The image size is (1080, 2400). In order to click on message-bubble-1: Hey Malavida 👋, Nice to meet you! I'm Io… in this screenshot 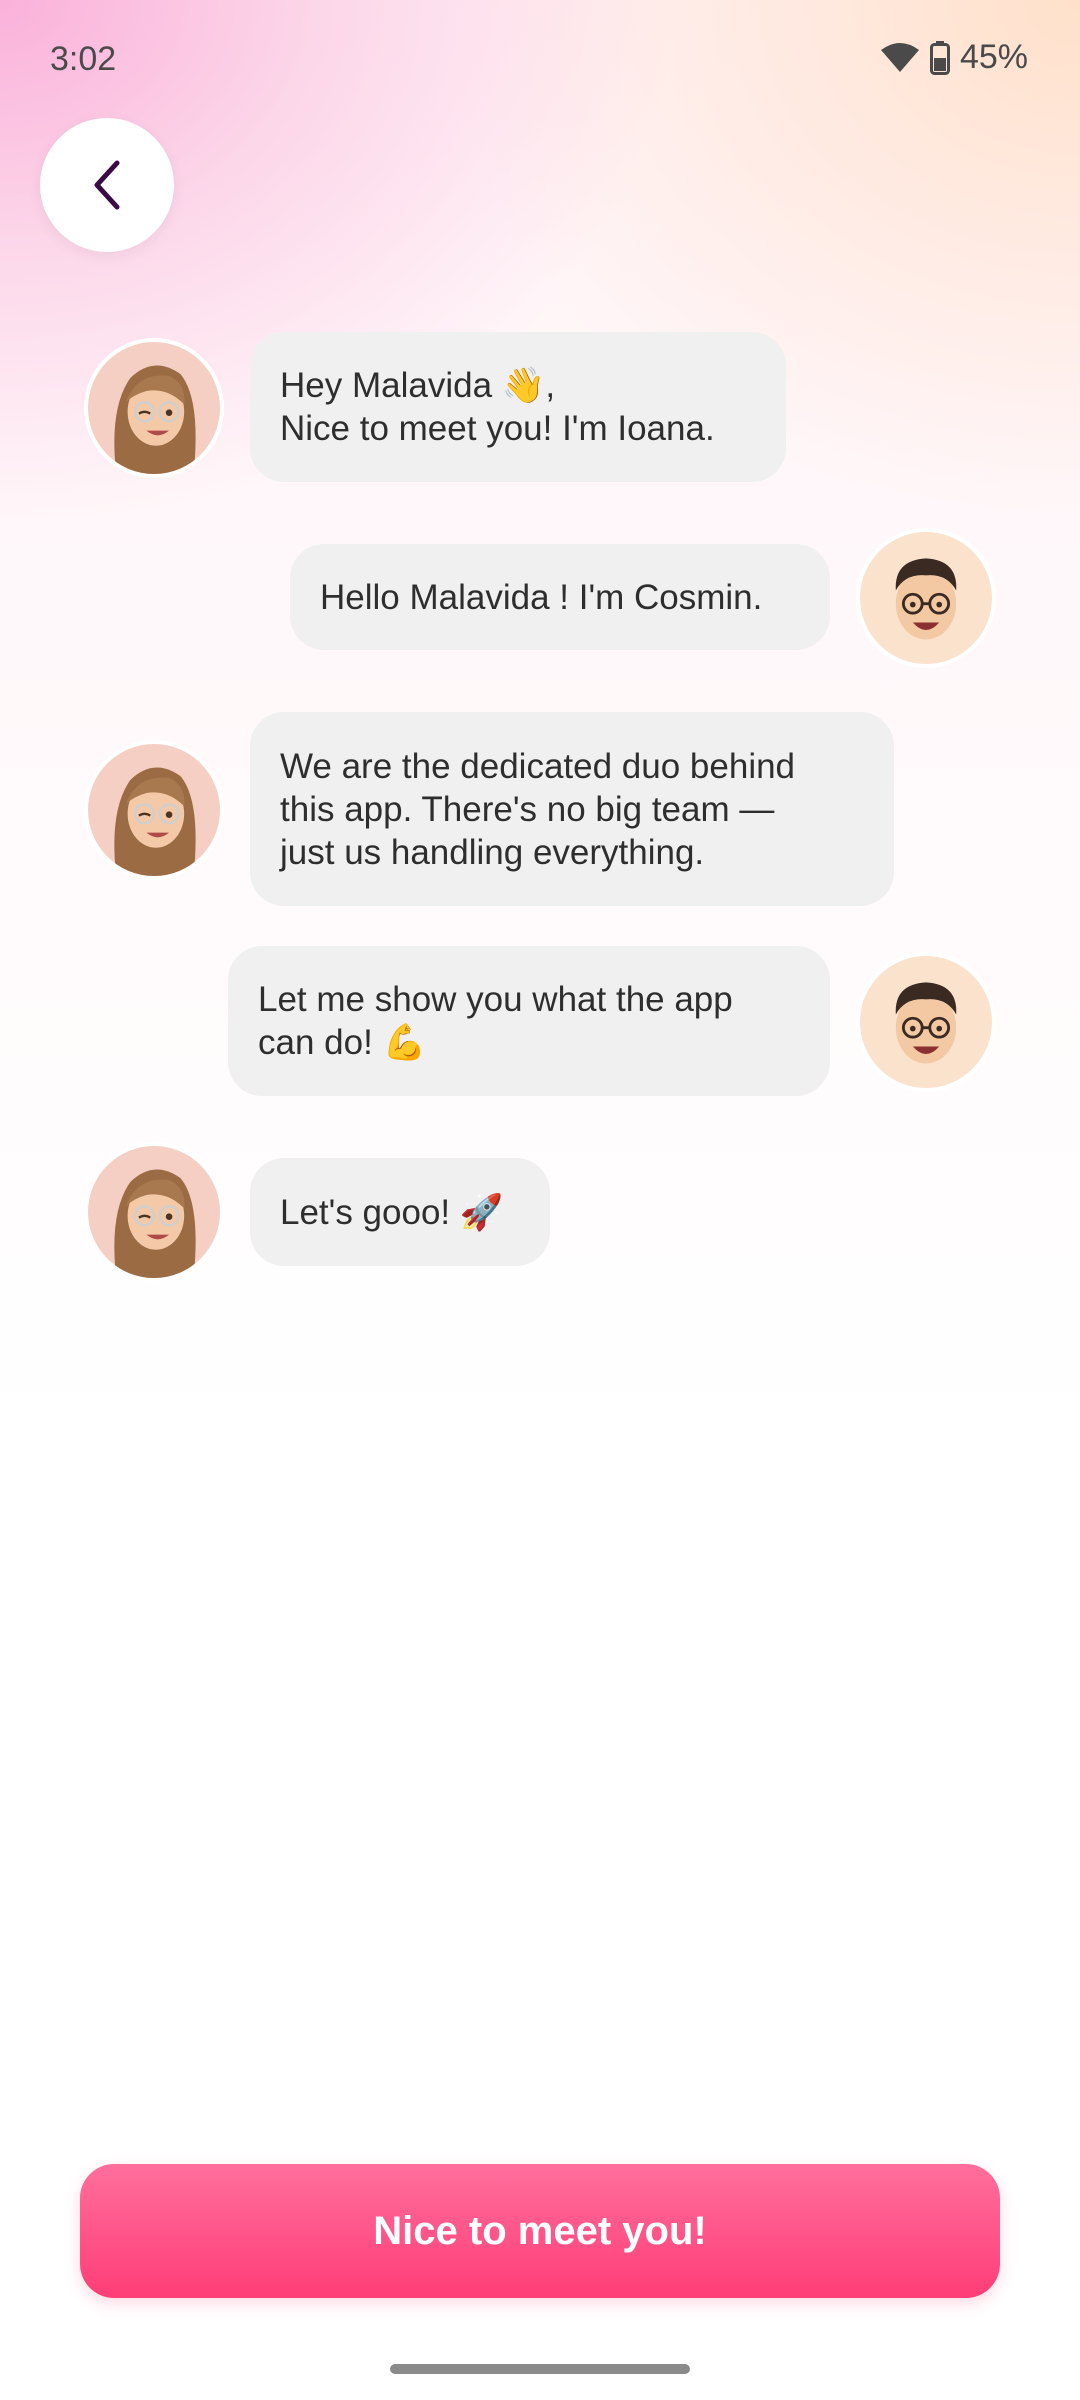, I will do `click(518, 407)`.